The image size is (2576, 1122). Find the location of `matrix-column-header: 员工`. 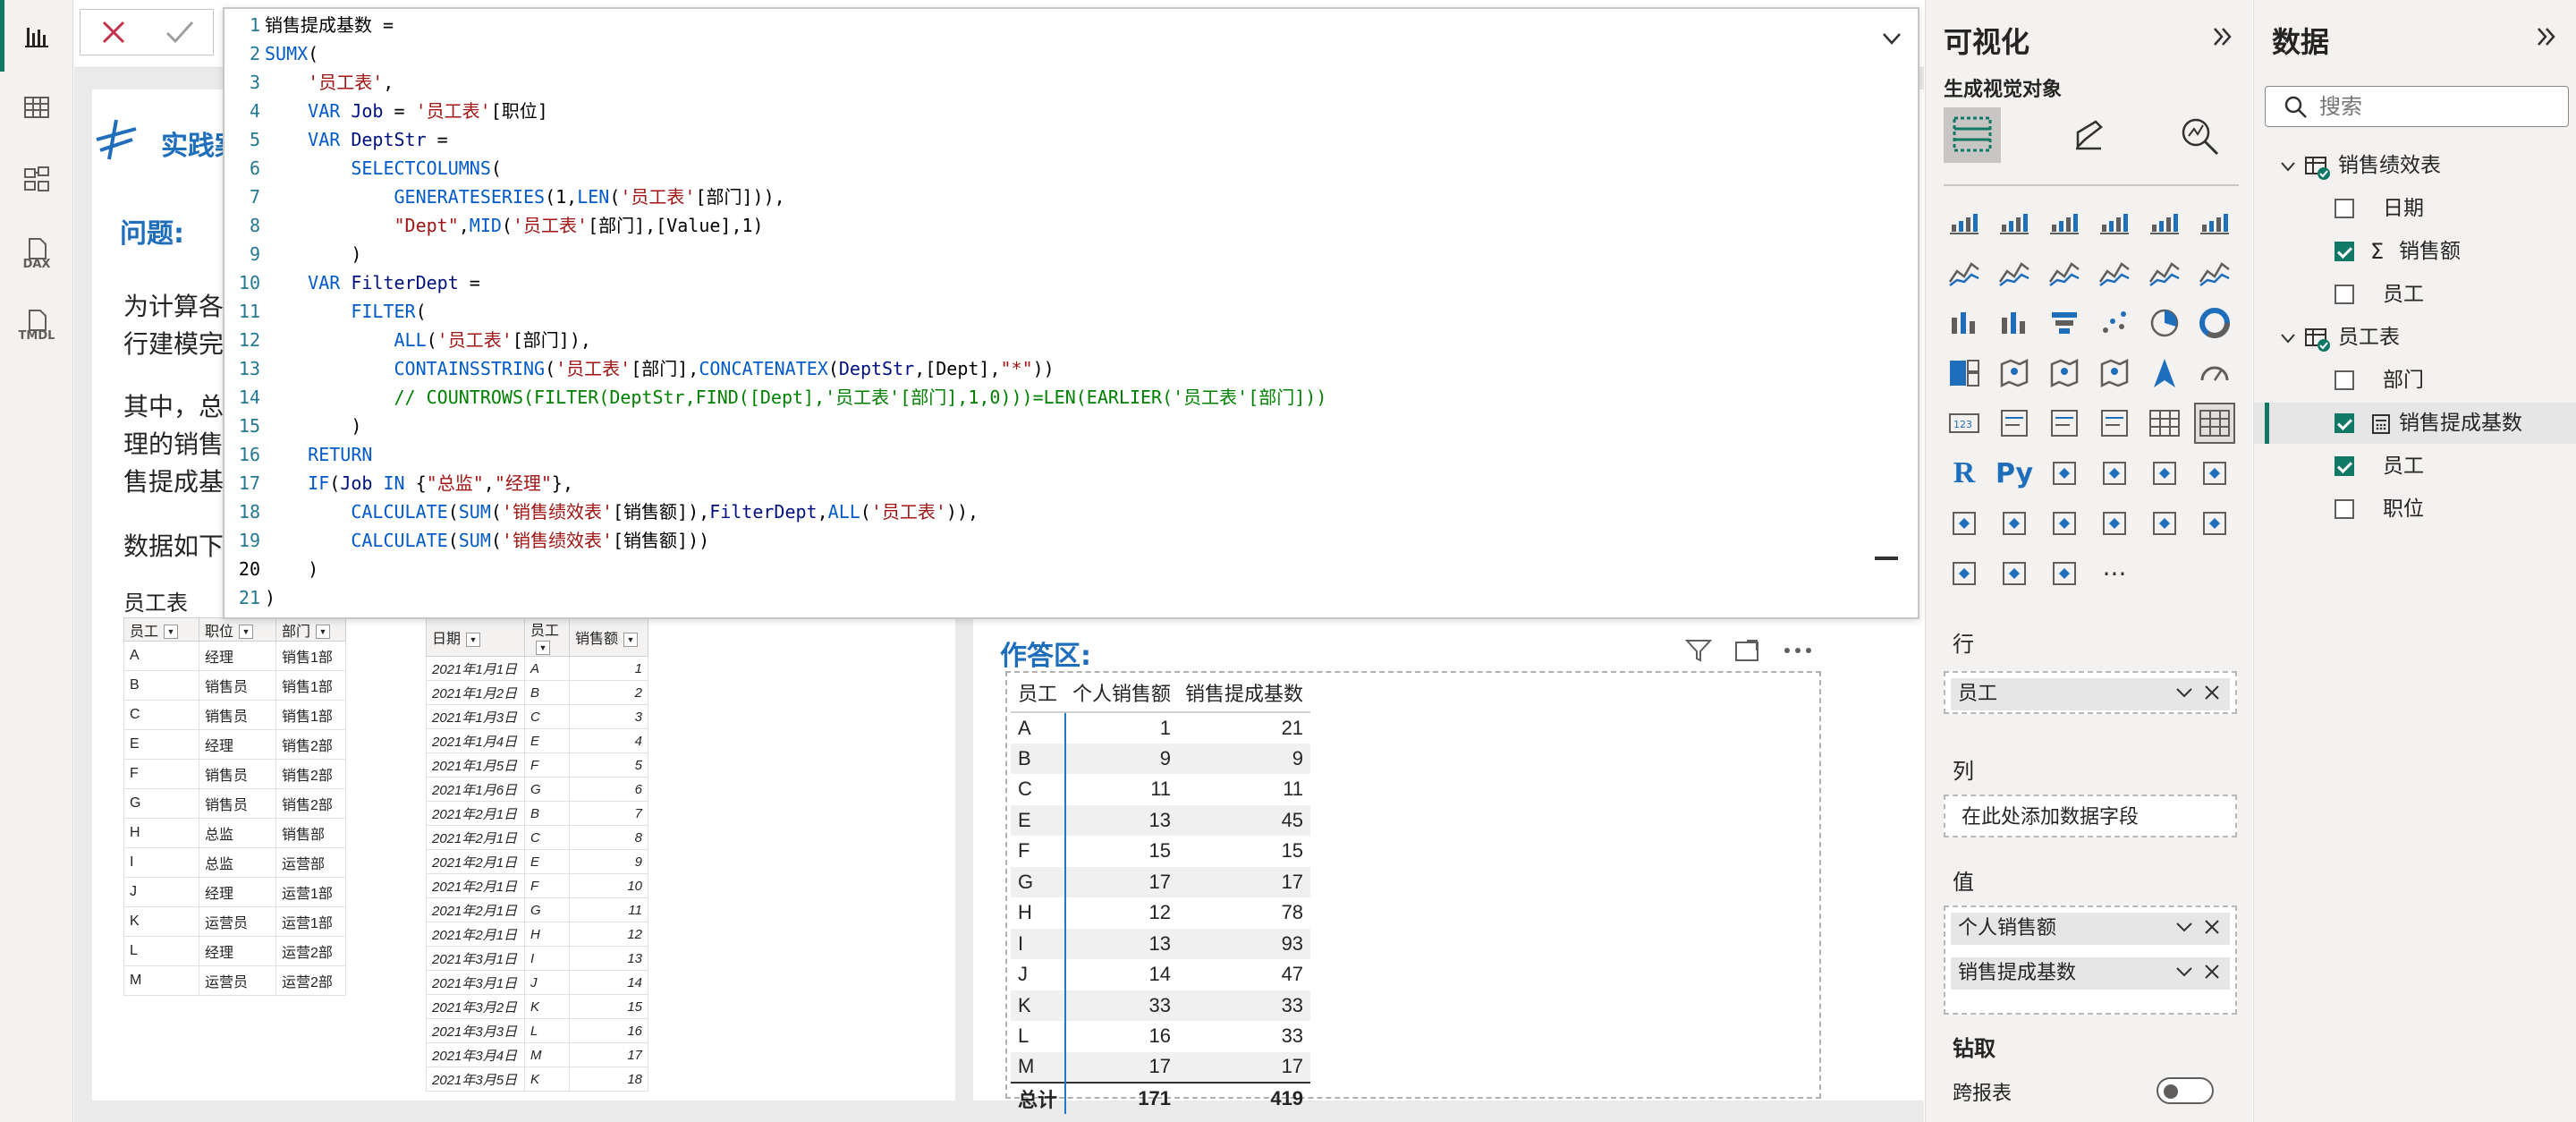

matrix-column-header: 员工 is located at coordinates (1038, 693).